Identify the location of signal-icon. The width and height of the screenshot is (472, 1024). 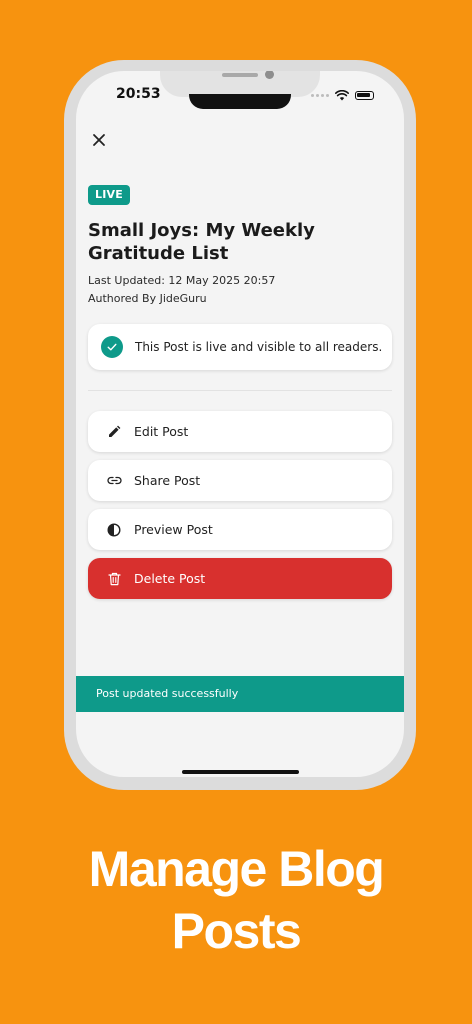
(320, 95).